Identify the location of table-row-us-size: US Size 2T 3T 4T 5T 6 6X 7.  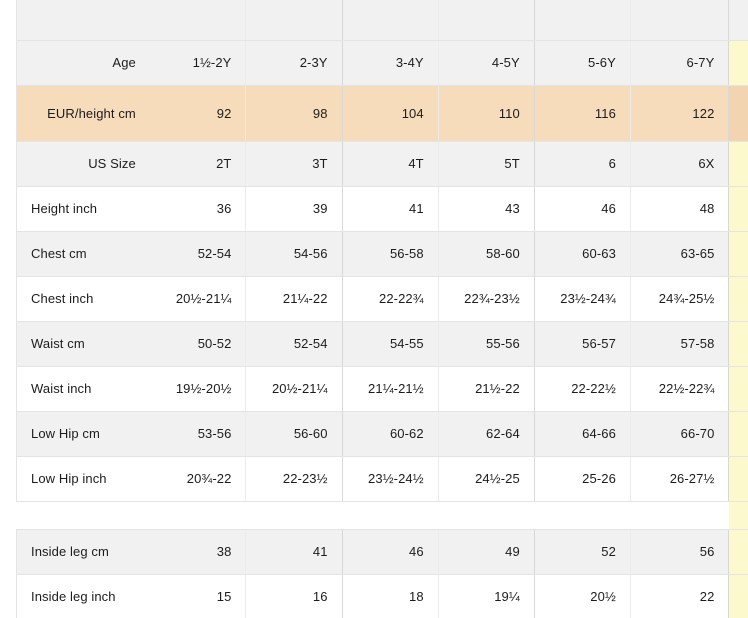
(381, 164).